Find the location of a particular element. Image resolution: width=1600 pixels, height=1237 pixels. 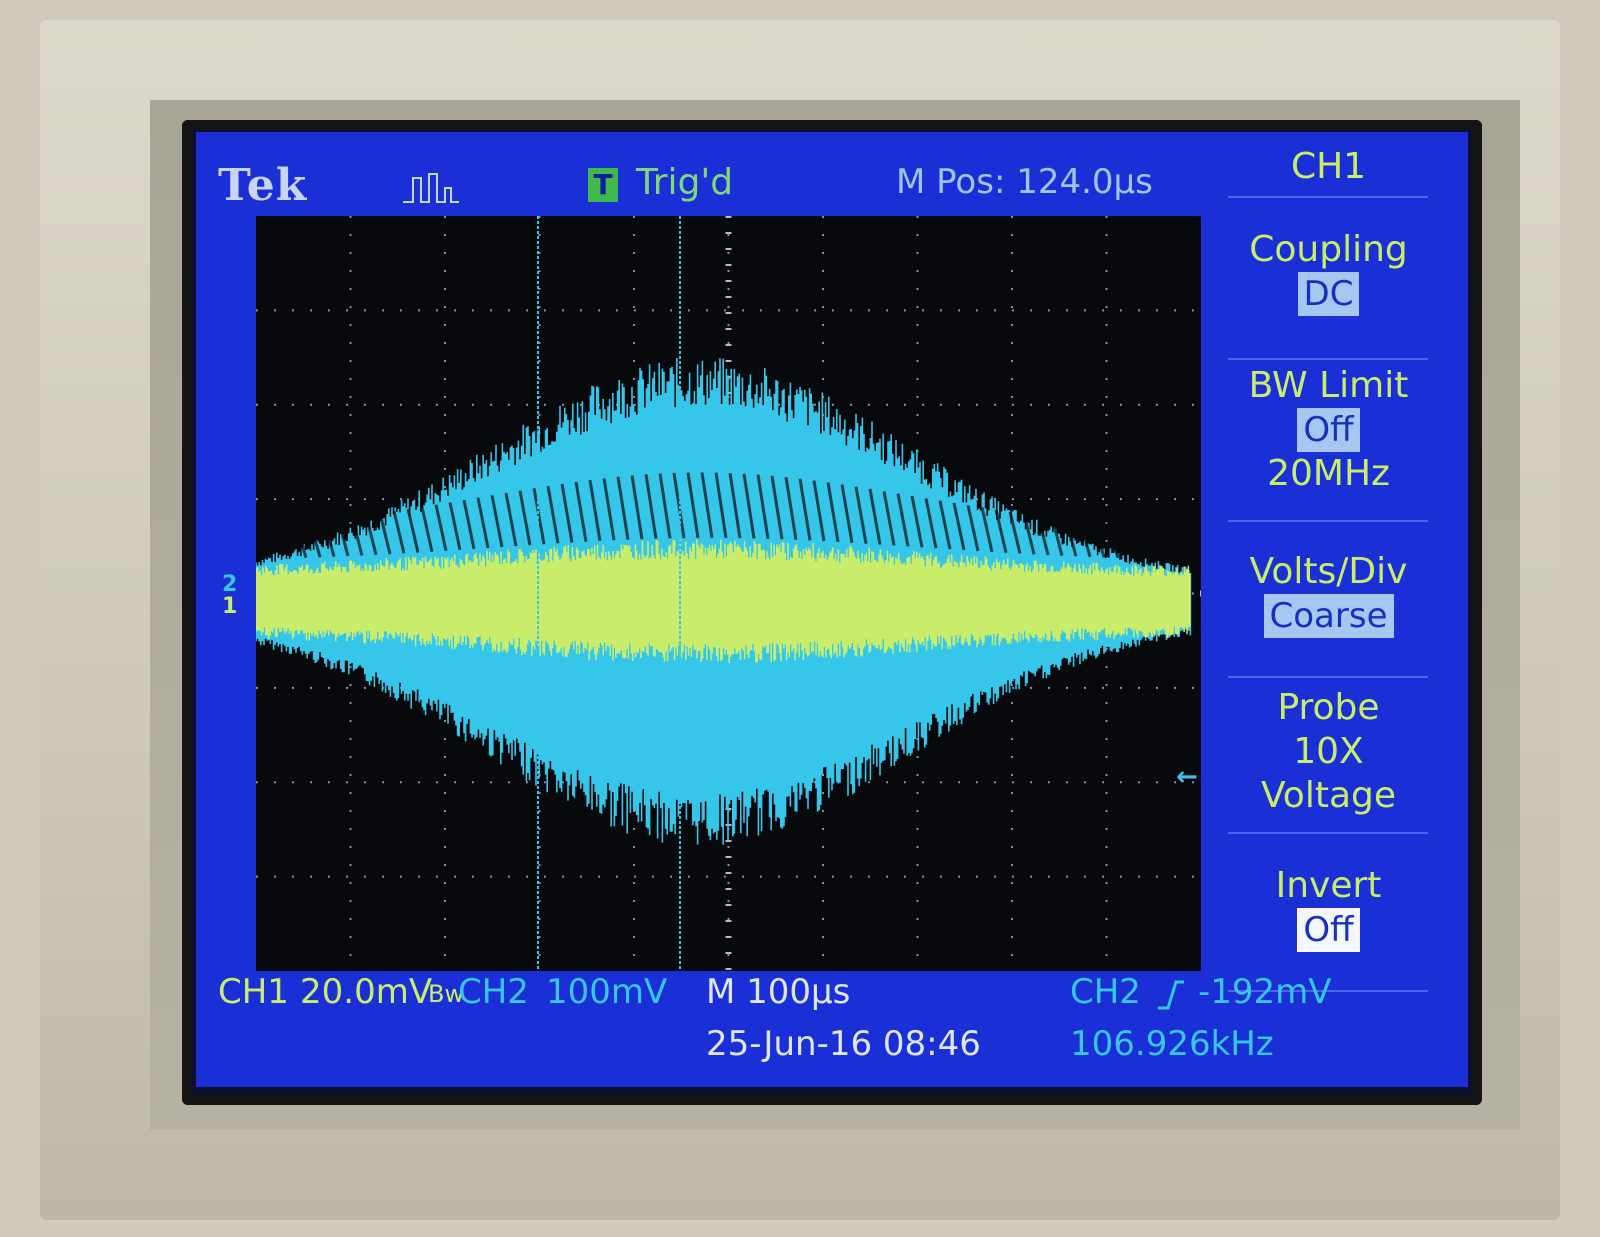

volts-div-label: Volts/Div is located at coordinates (1328, 571).